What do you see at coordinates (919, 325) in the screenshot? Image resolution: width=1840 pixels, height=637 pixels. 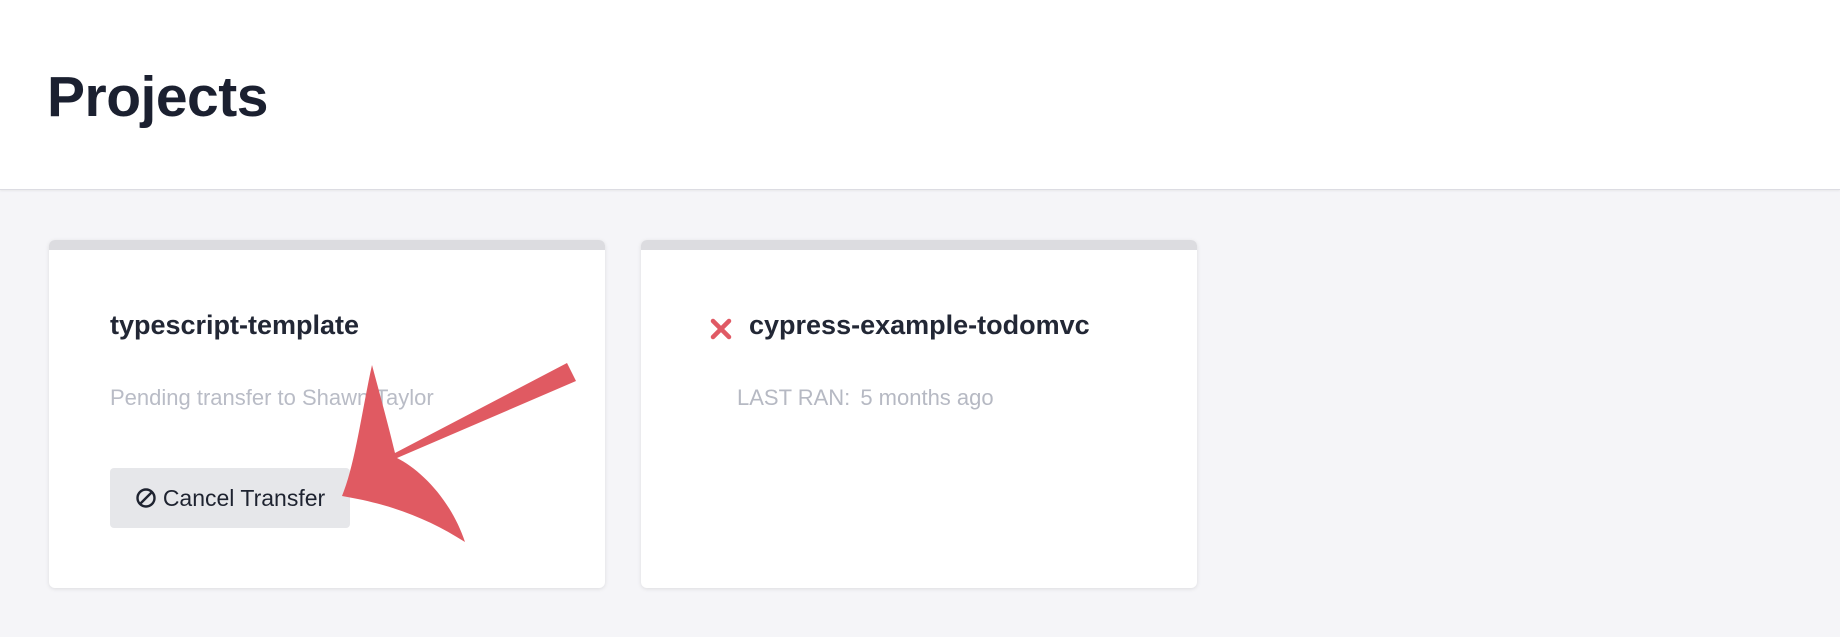 I see `project-name: cypress-example-todomvc` at bounding box center [919, 325].